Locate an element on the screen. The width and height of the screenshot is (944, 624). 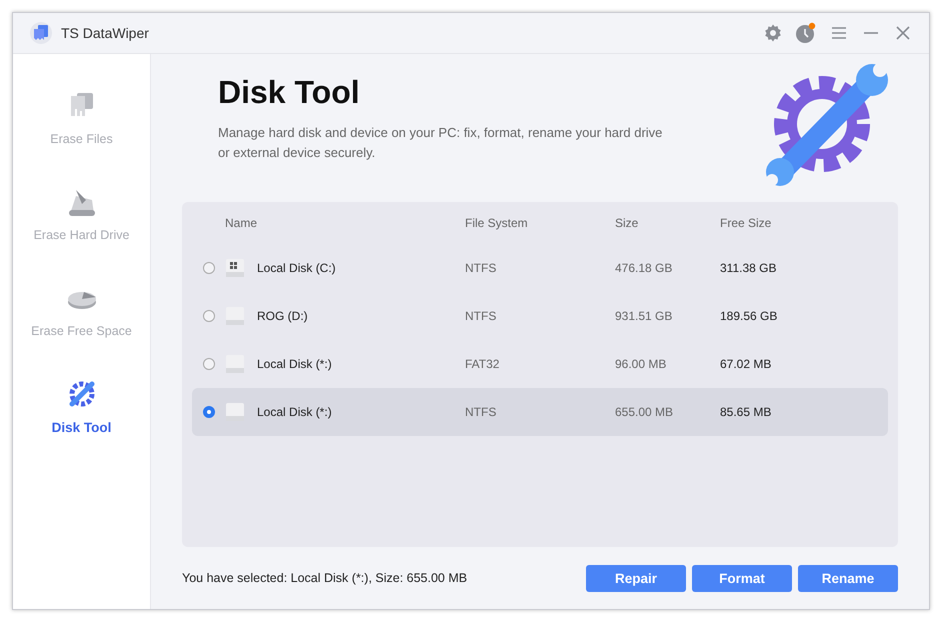
sidebar-item: Erase Free Space is located at coordinates (81, 310).